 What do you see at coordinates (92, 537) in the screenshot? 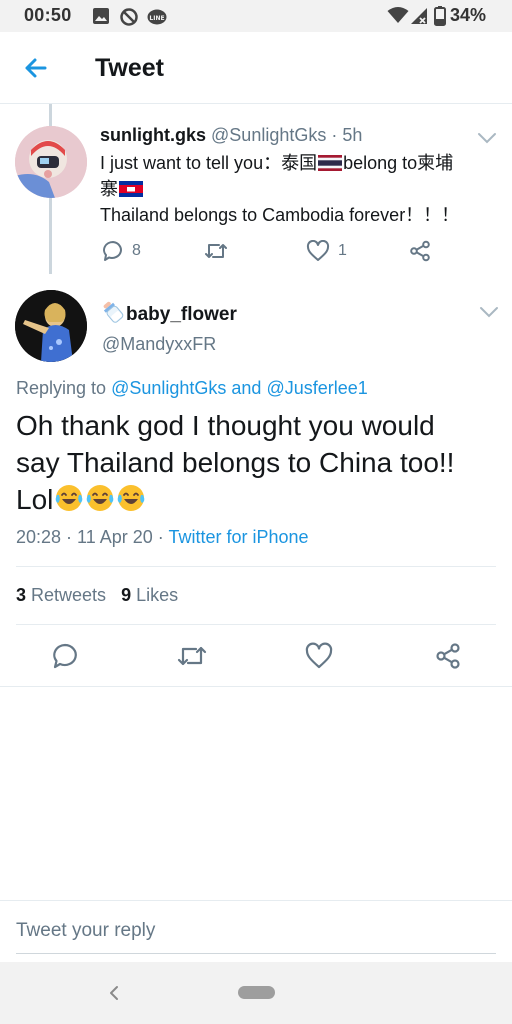
I see `tweet-timestamp: 20:28 · 11 Apr 20 ·` at bounding box center [92, 537].